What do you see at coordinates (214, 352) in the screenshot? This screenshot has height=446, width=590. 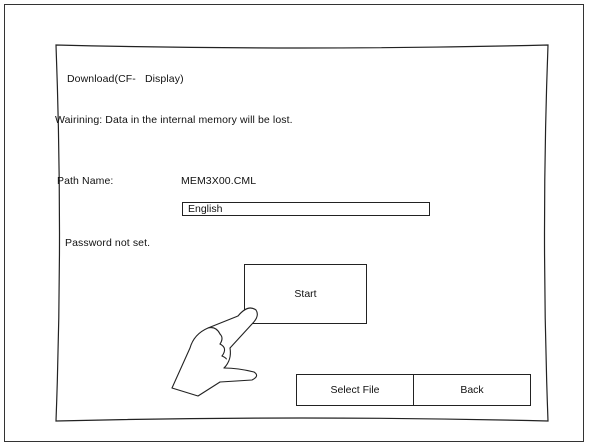 I see `pointing-hand-icon` at bounding box center [214, 352].